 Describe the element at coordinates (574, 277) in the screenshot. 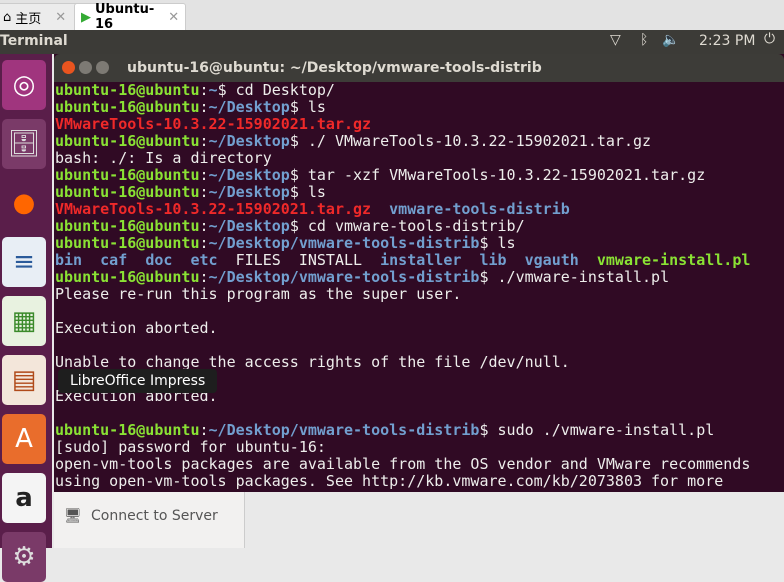

I see `terminal-text: $ ./vmware-install.pl` at that location.